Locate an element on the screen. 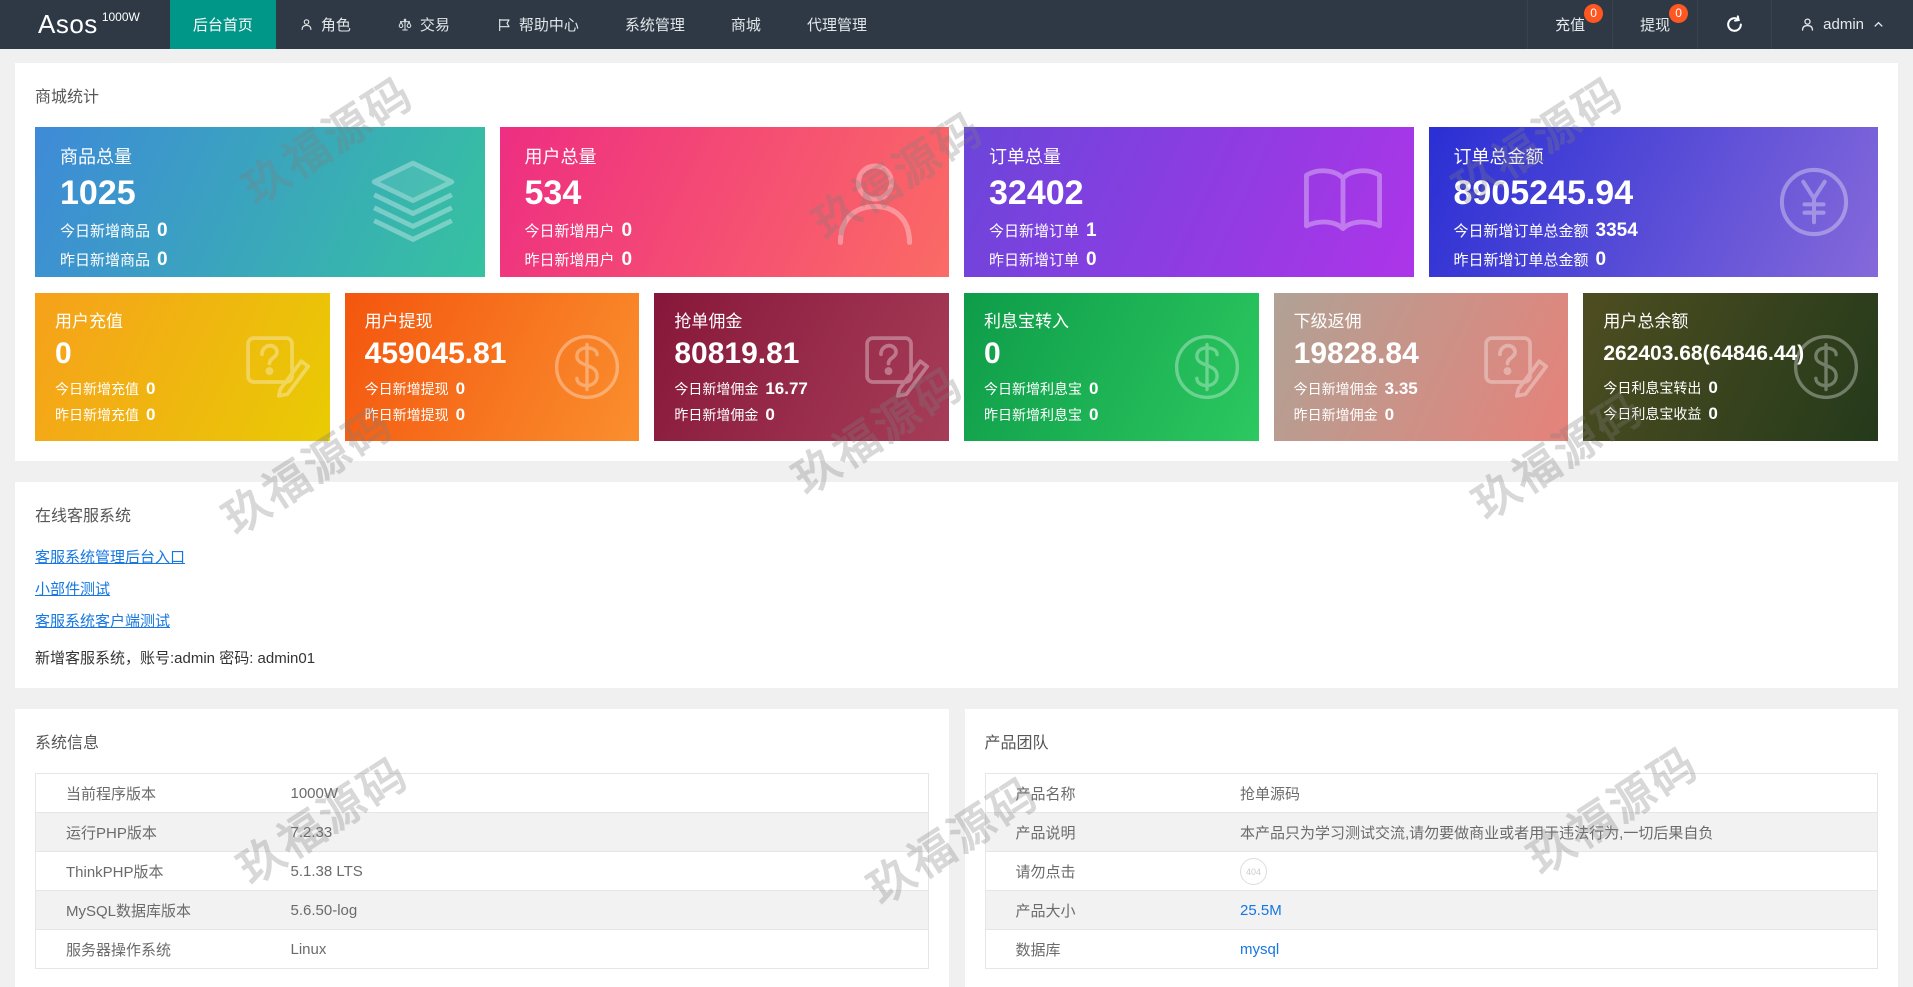  stat-card-title: 下级返佣 is located at coordinates (1327, 321).